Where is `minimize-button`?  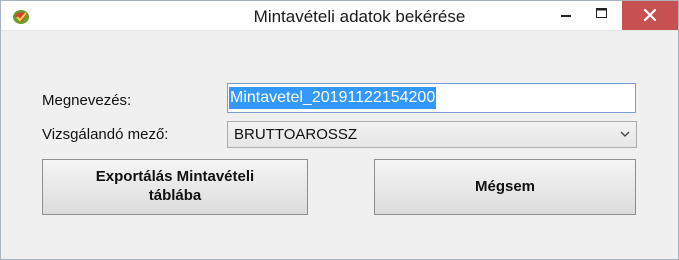
minimize-button is located at coordinates (566, 15).